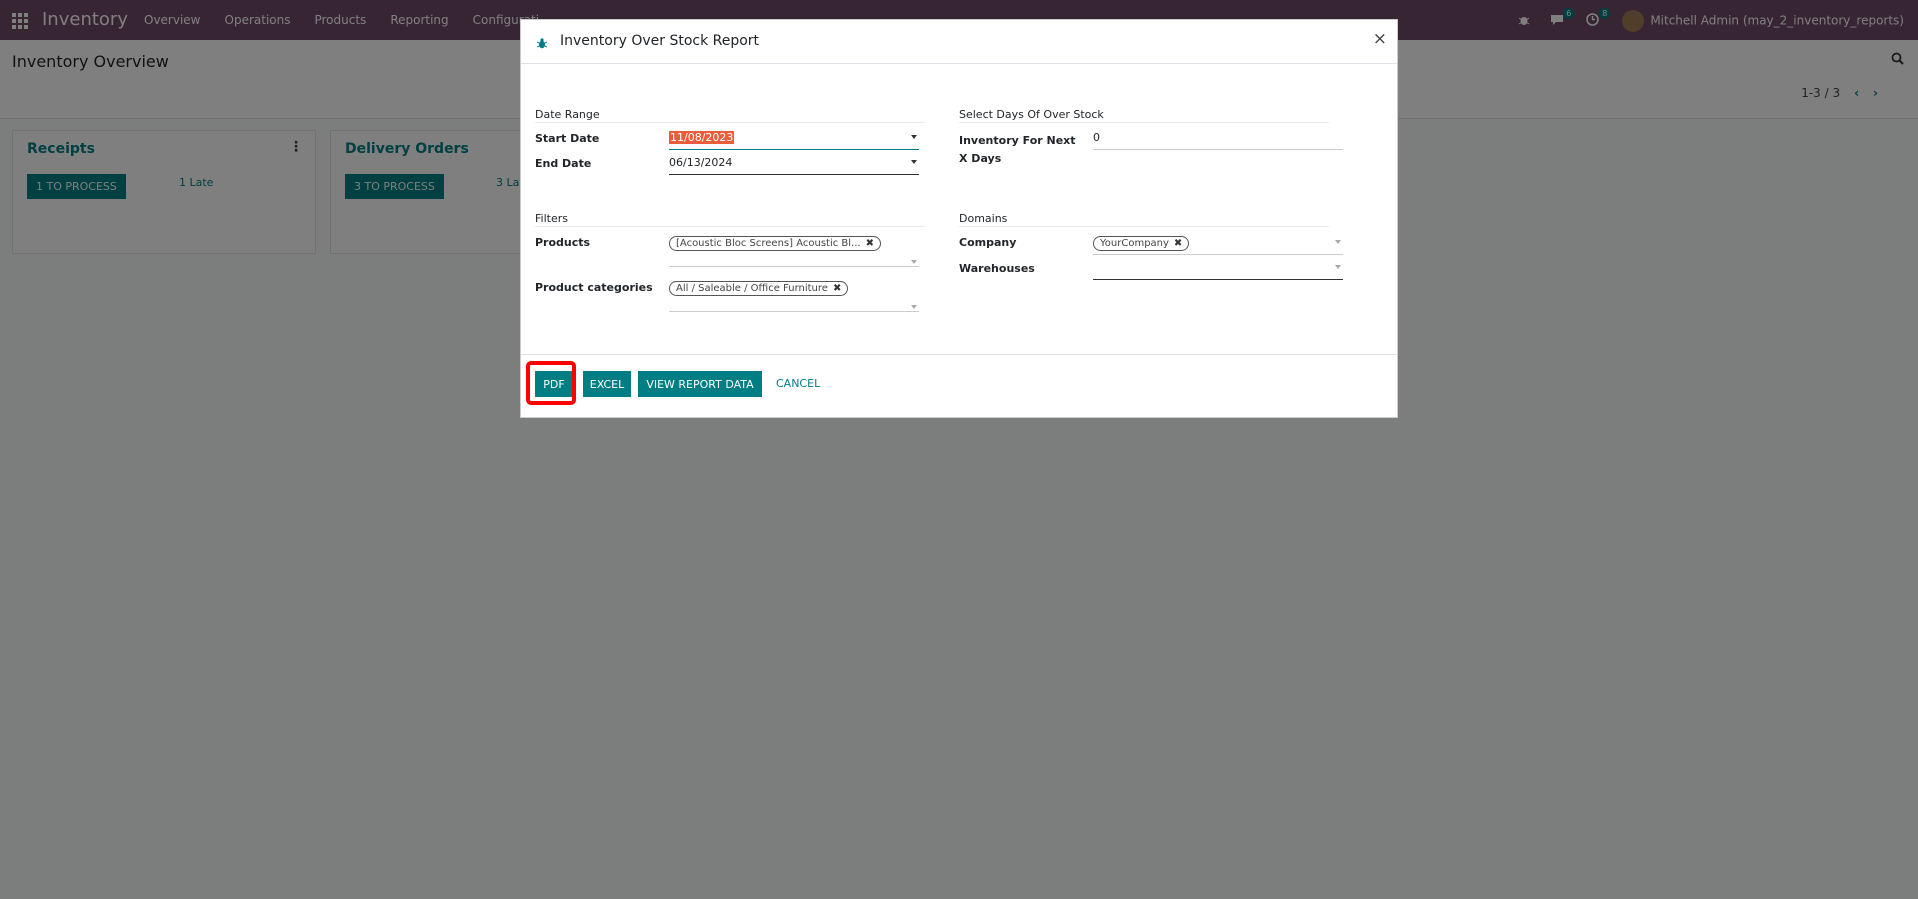 The width and height of the screenshot is (1918, 899). Describe the element at coordinates (542, 43) in the screenshot. I see `bug-icon` at that location.